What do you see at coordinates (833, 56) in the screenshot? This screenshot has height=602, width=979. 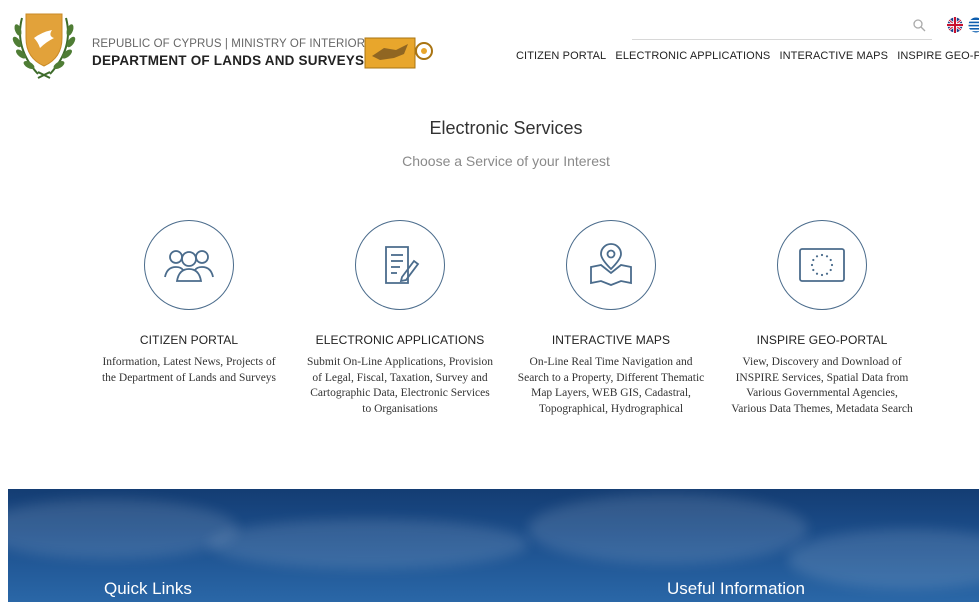 I see `nav-interactive-maps: INTERACTIVE MAPS` at bounding box center [833, 56].